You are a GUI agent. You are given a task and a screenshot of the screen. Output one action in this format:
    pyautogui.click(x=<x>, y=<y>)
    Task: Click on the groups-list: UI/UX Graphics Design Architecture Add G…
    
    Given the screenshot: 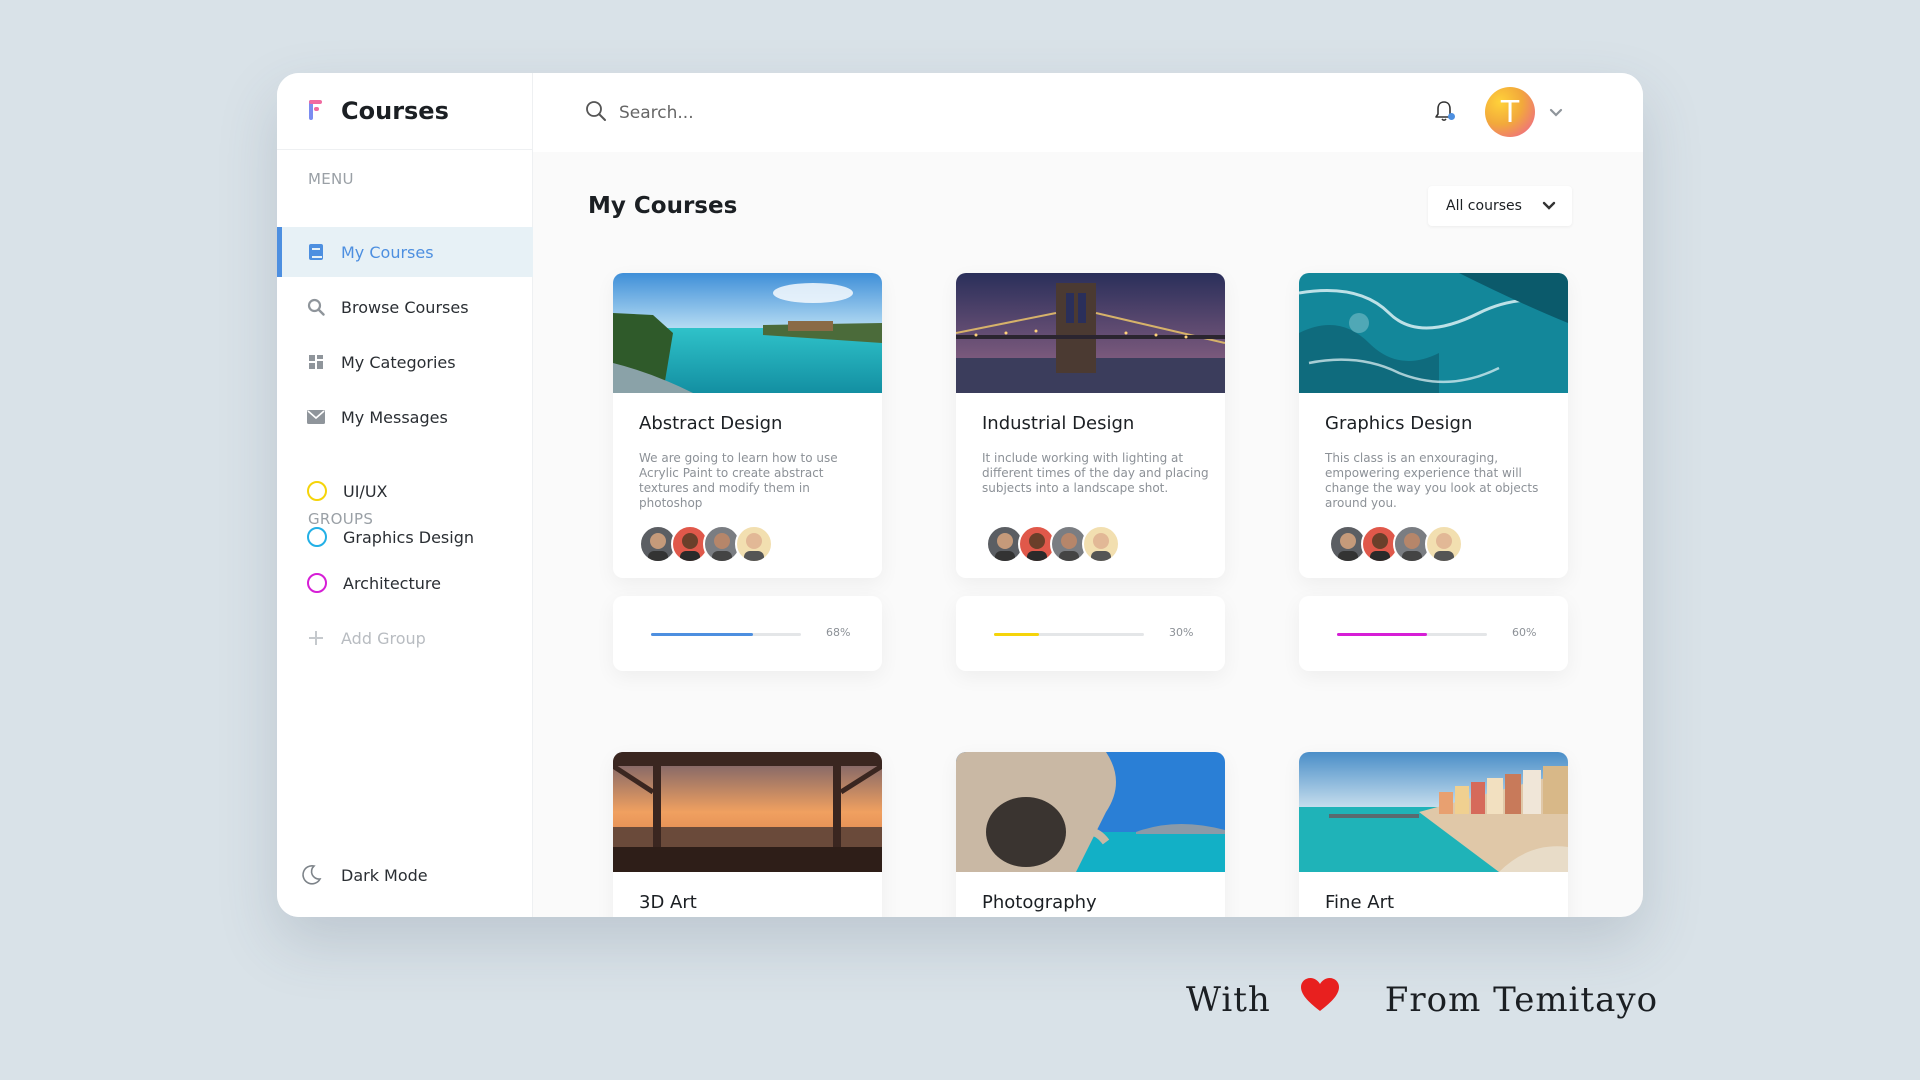 What is the action you would take?
    pyautogui.click(x=405, y=564)
    